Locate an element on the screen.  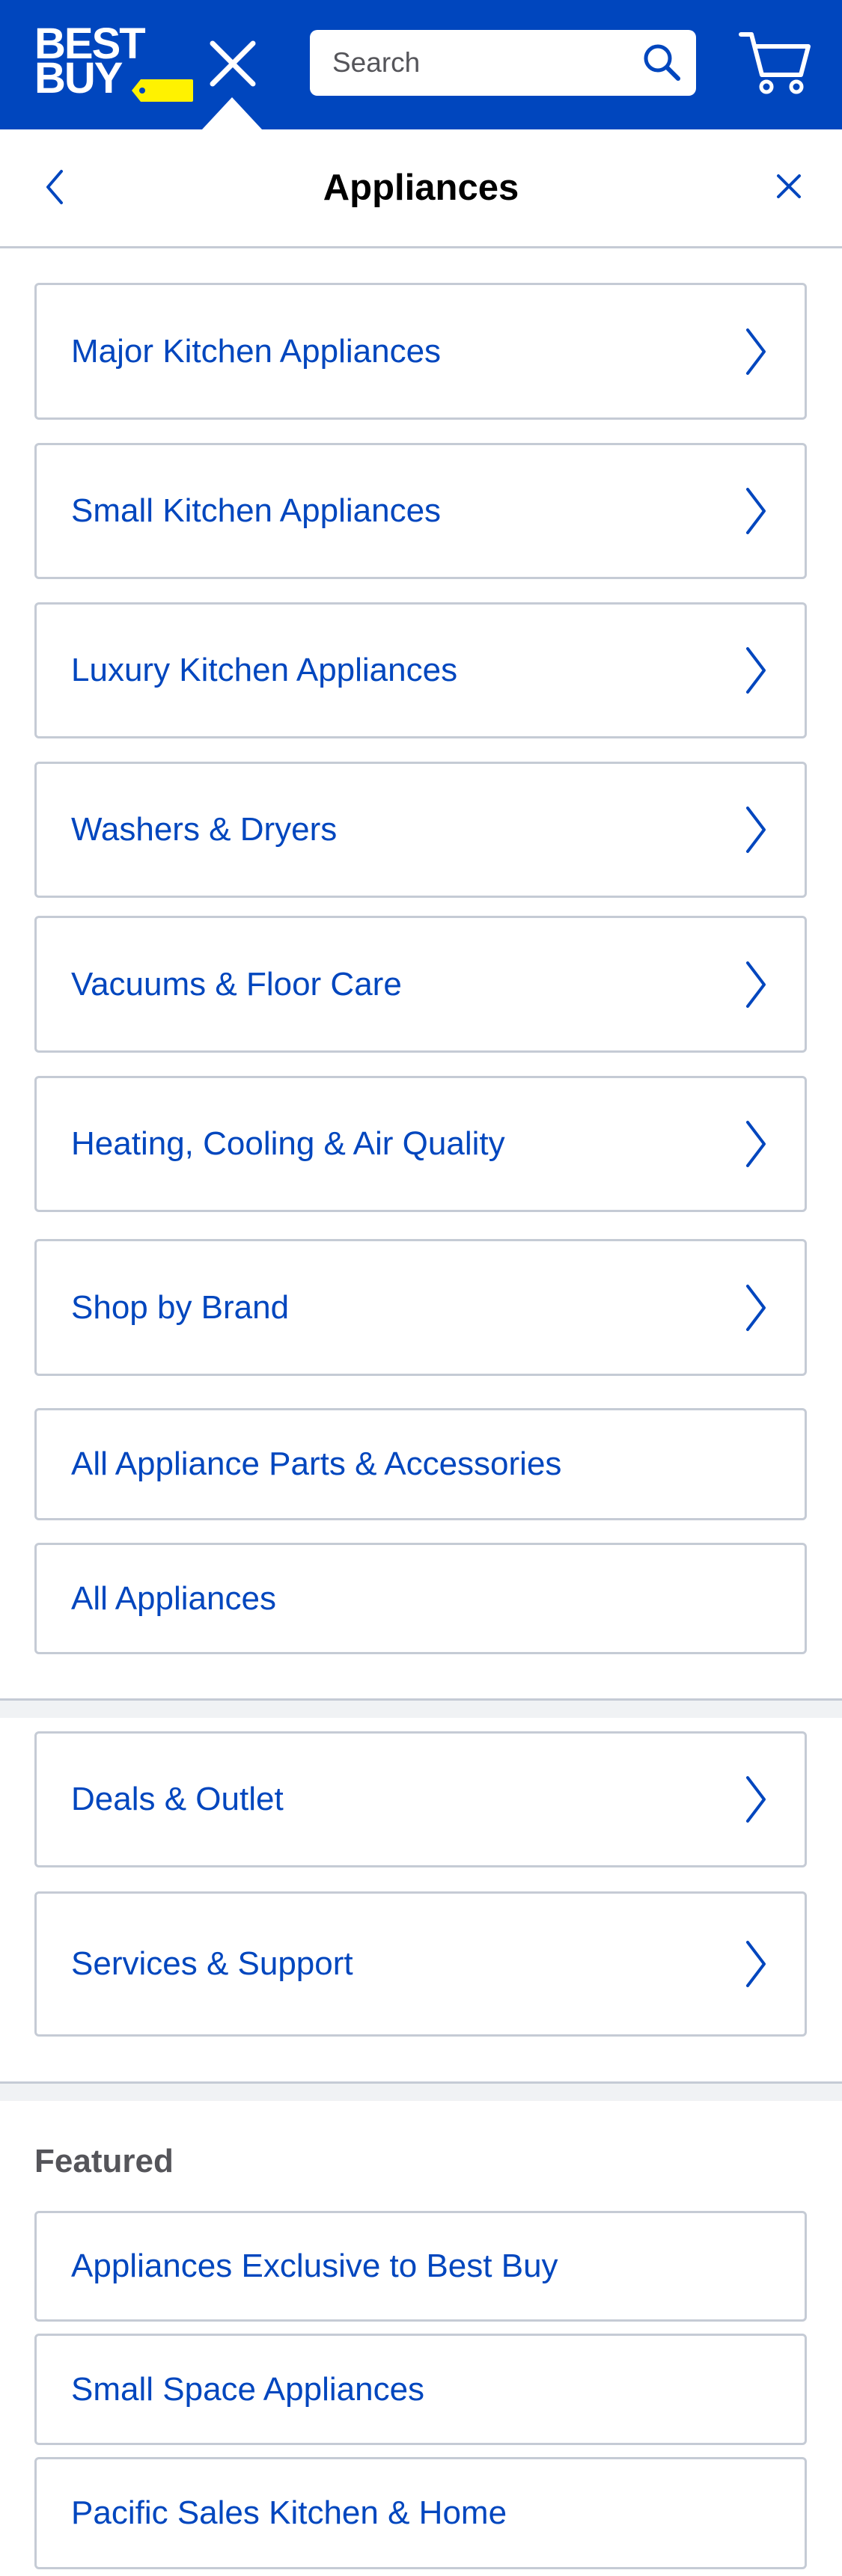
featured-item-label: Appliances Exclusive to Best Buy is located at coordinates (314, 2266).